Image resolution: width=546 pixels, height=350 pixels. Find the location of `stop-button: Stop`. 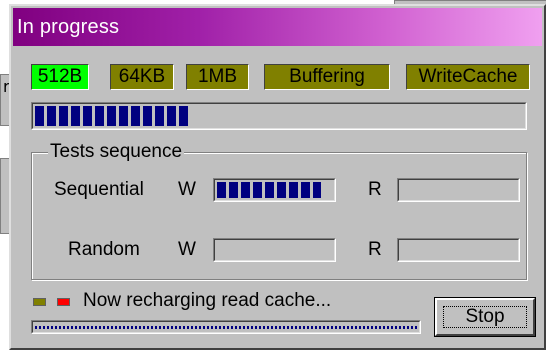

stop-button: Stop is located at coordinates (485, 317).